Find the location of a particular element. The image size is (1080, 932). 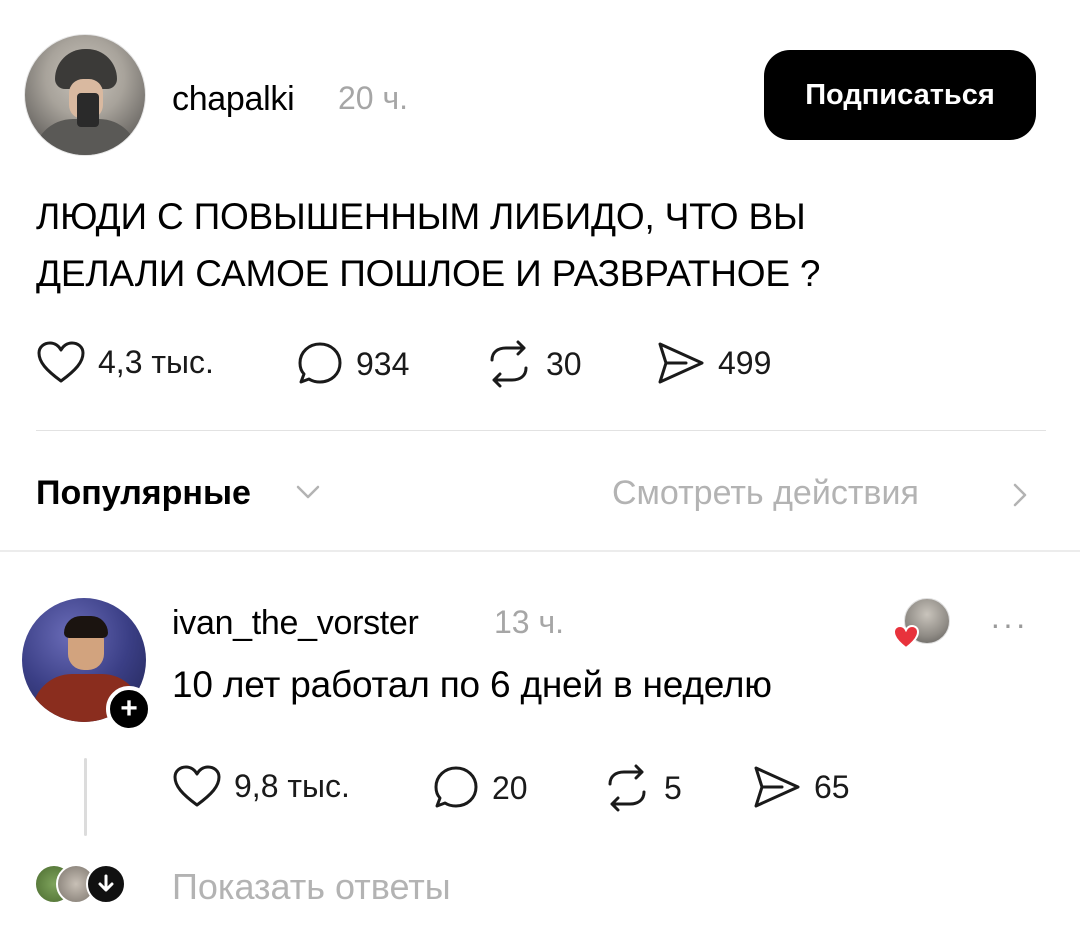

reply-repost-count: 5 is located at coordinates (673, 787).